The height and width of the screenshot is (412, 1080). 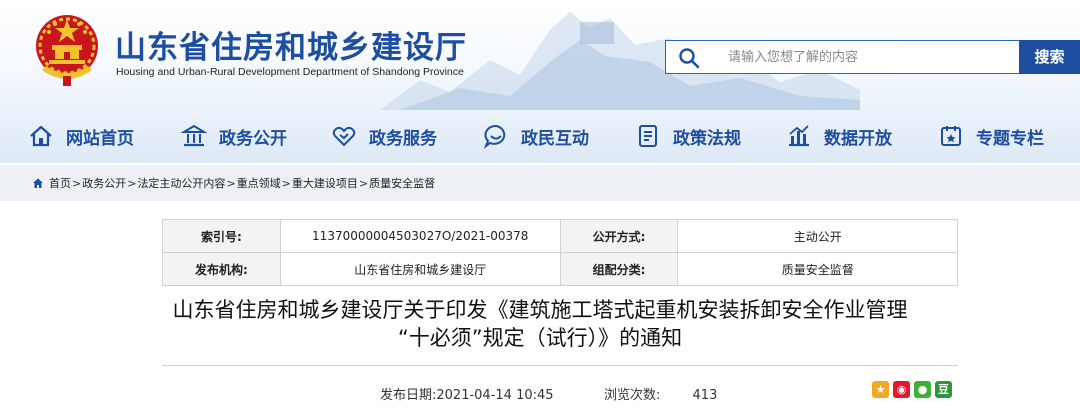 I want to click on view-count-value: 413, so click(x=705, y=395).